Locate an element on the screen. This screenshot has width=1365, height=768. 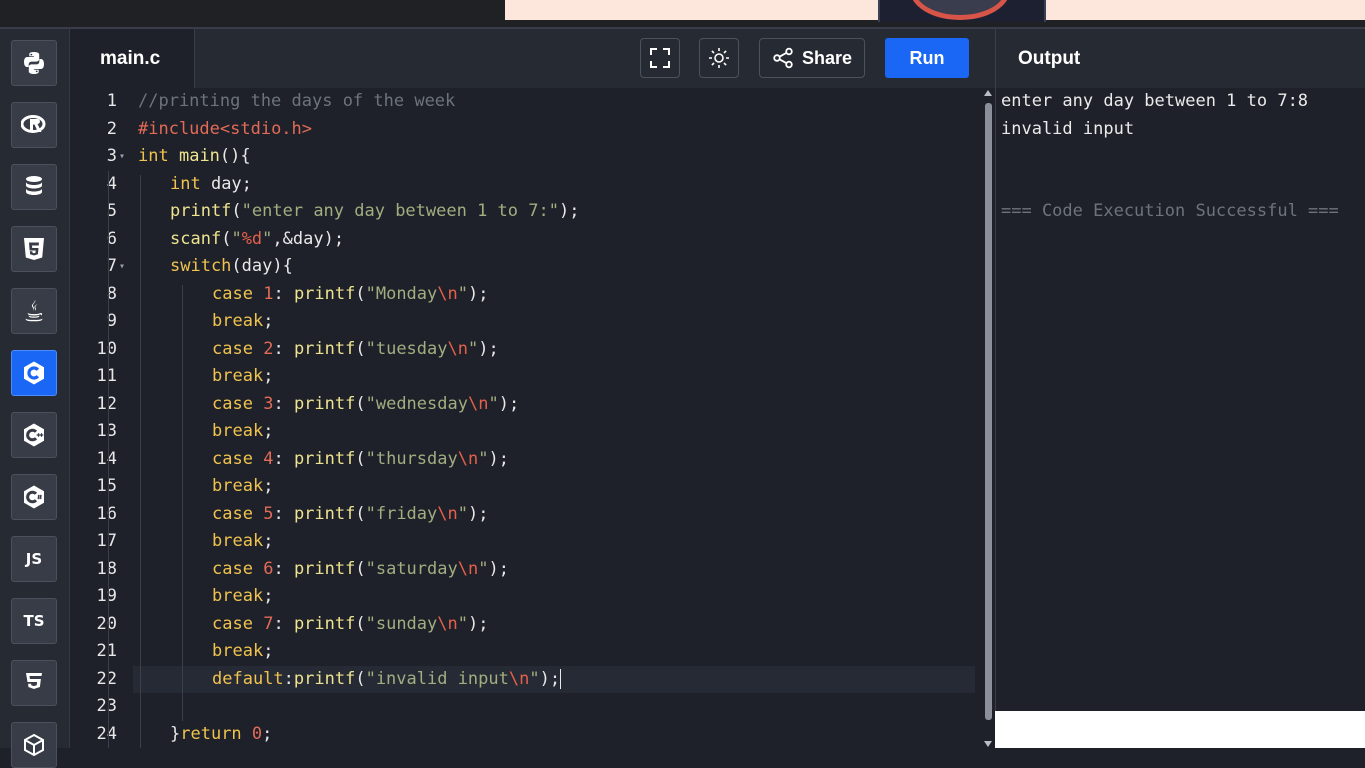
code-line: 22 default:printf("invalid input\n"); is located at coordinates (525, 679).